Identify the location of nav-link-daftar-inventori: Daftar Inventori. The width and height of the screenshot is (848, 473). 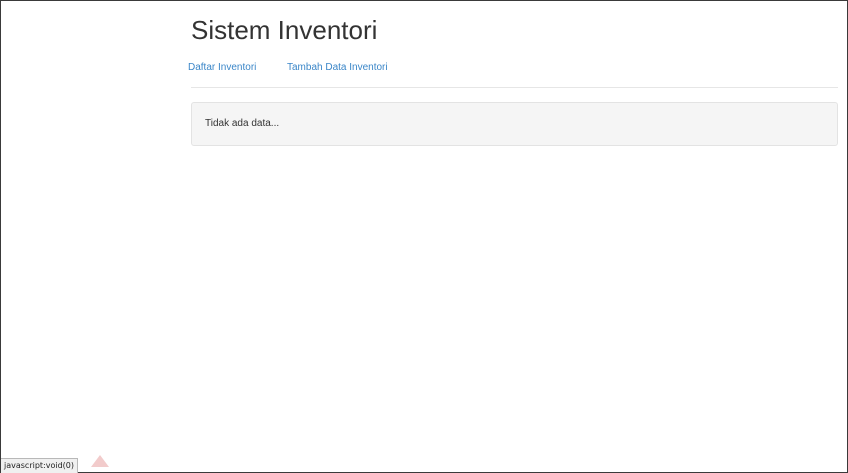
(222, 67).